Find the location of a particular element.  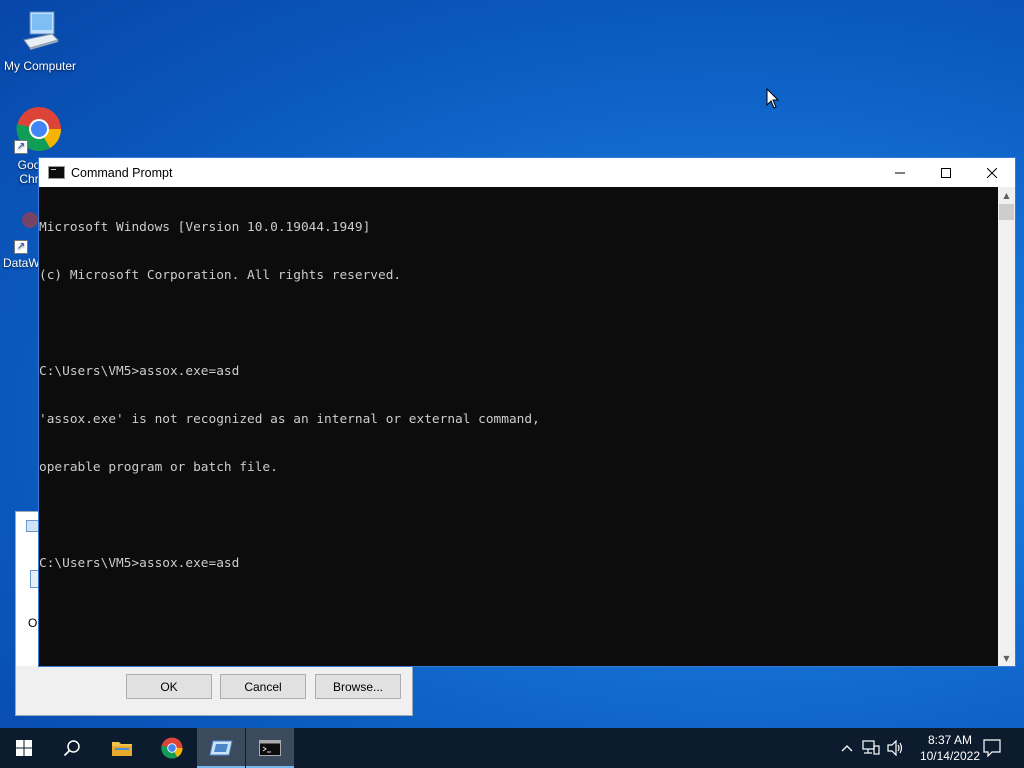

clock-date: 10/14/2022 is located at coordinates (949, 756).